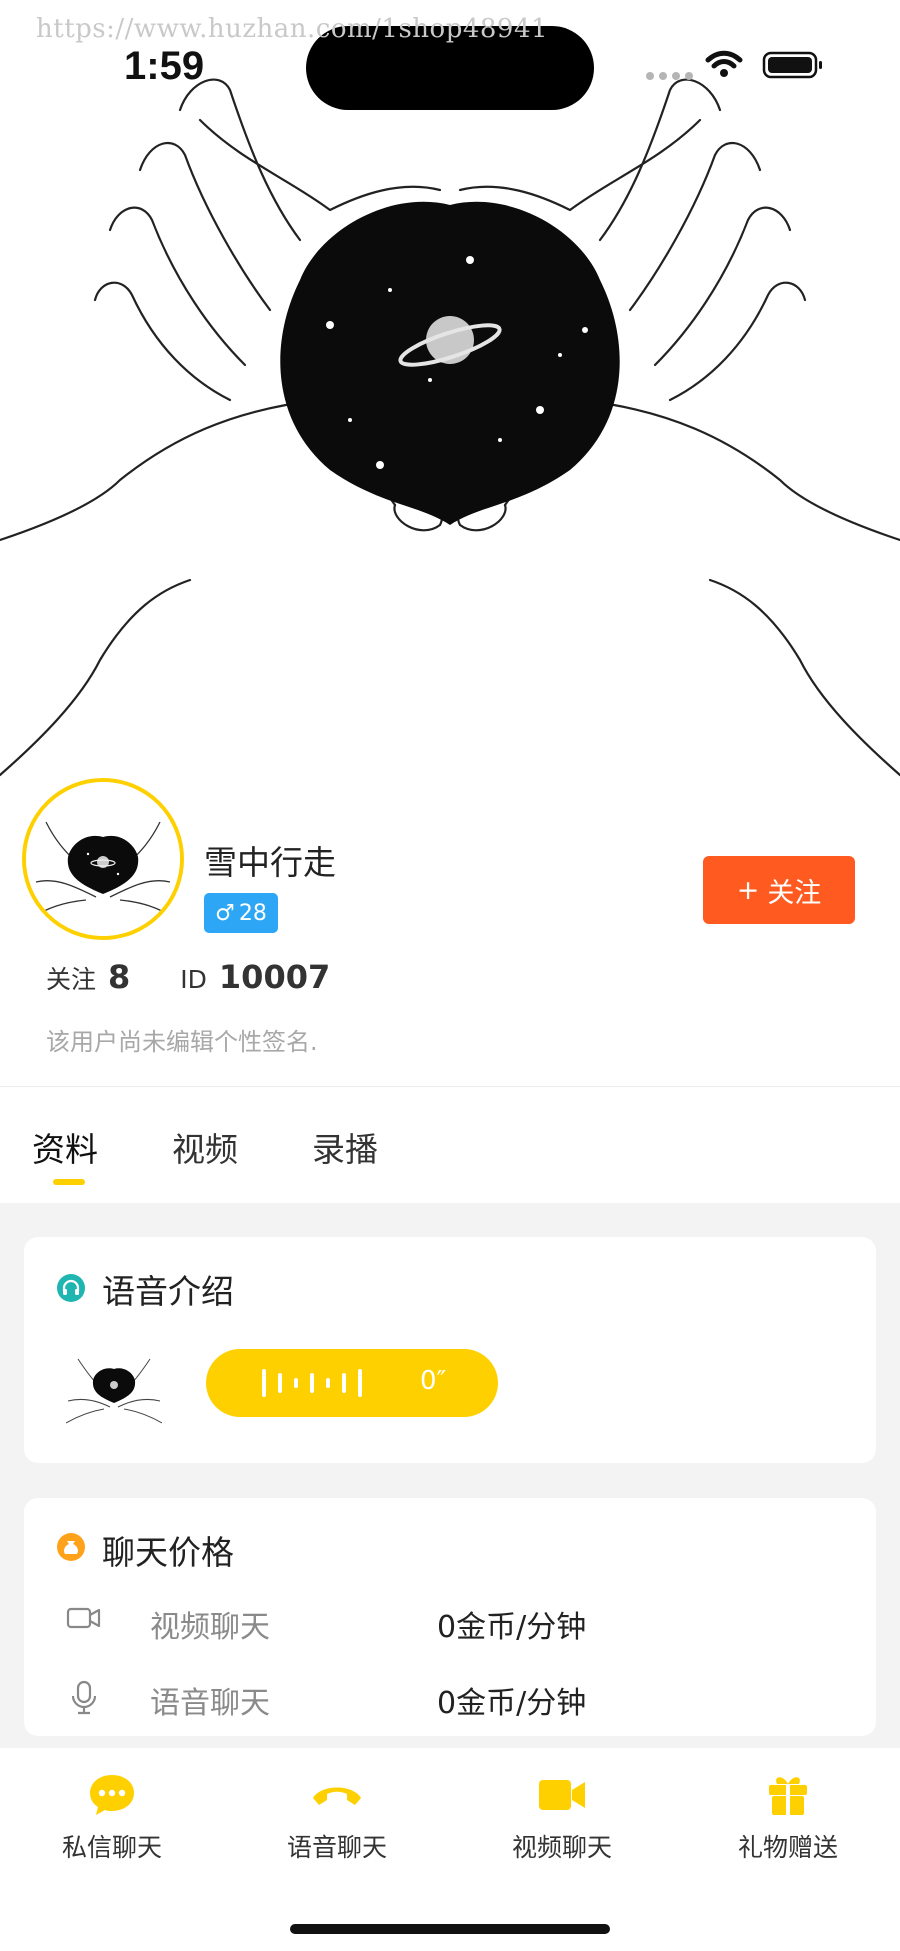 This screenshot has width=900, height=1951. Describe the element at coordinates (168, 1552) in the screenshot. I see `chat-price-title: 聊天价格` at that location.